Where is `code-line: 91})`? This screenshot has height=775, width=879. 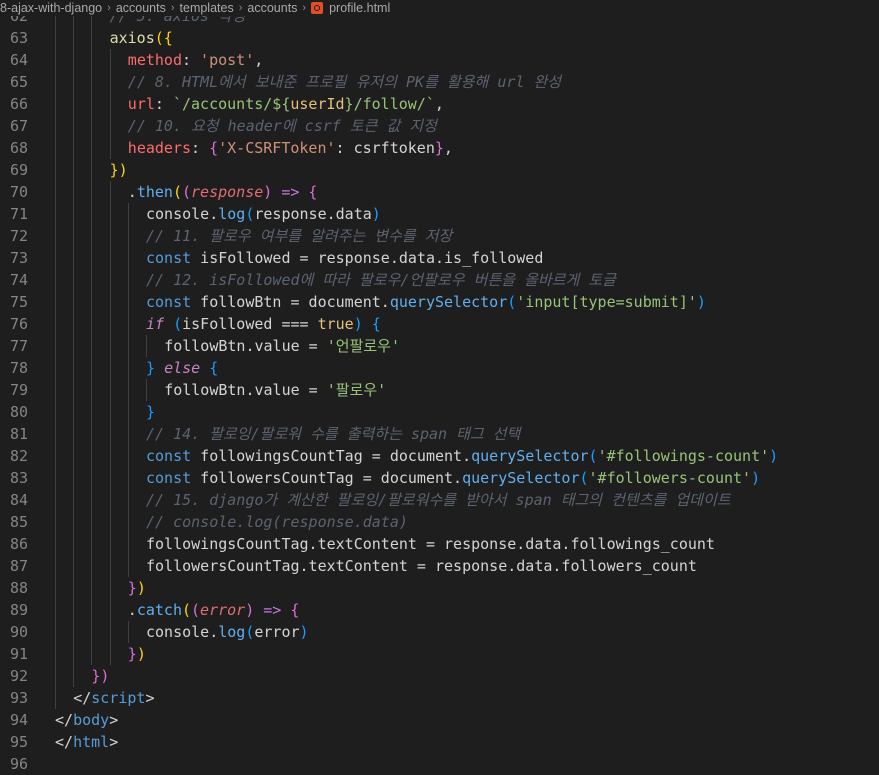 code-line: 91}) is located at coordinates (439, 654).